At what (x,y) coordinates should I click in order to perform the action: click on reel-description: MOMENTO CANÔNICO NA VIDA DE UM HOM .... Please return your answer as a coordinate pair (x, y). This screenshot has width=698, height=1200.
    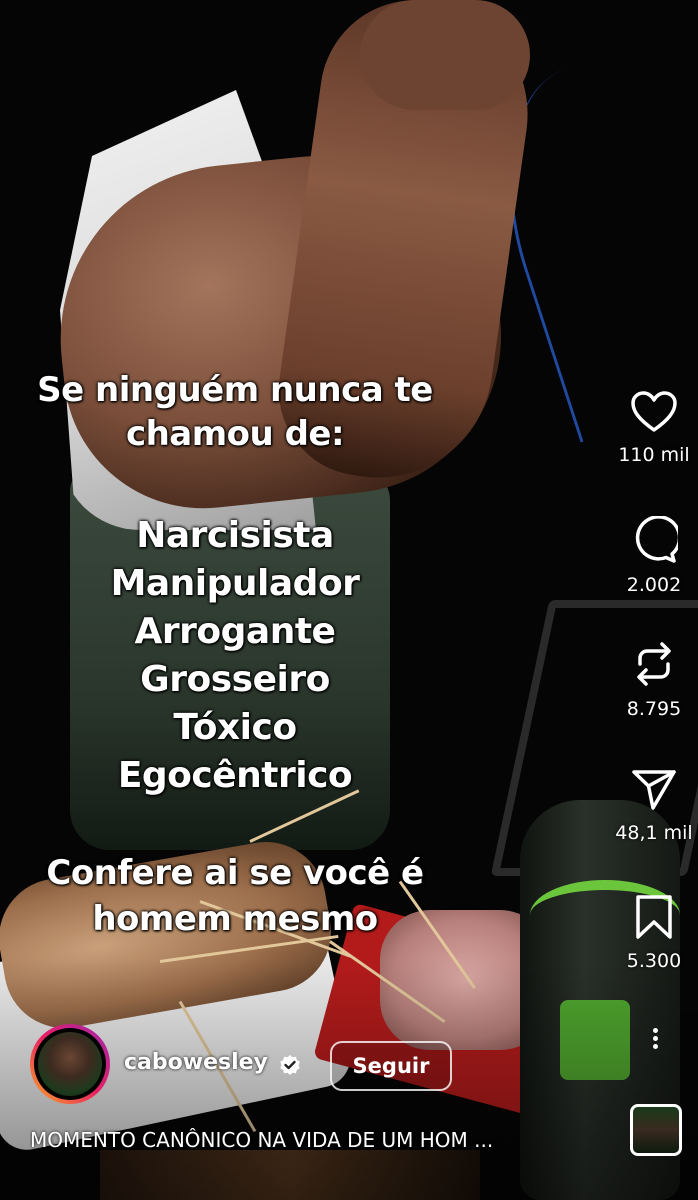
    Looking at the image, I should click on (310, 1140).